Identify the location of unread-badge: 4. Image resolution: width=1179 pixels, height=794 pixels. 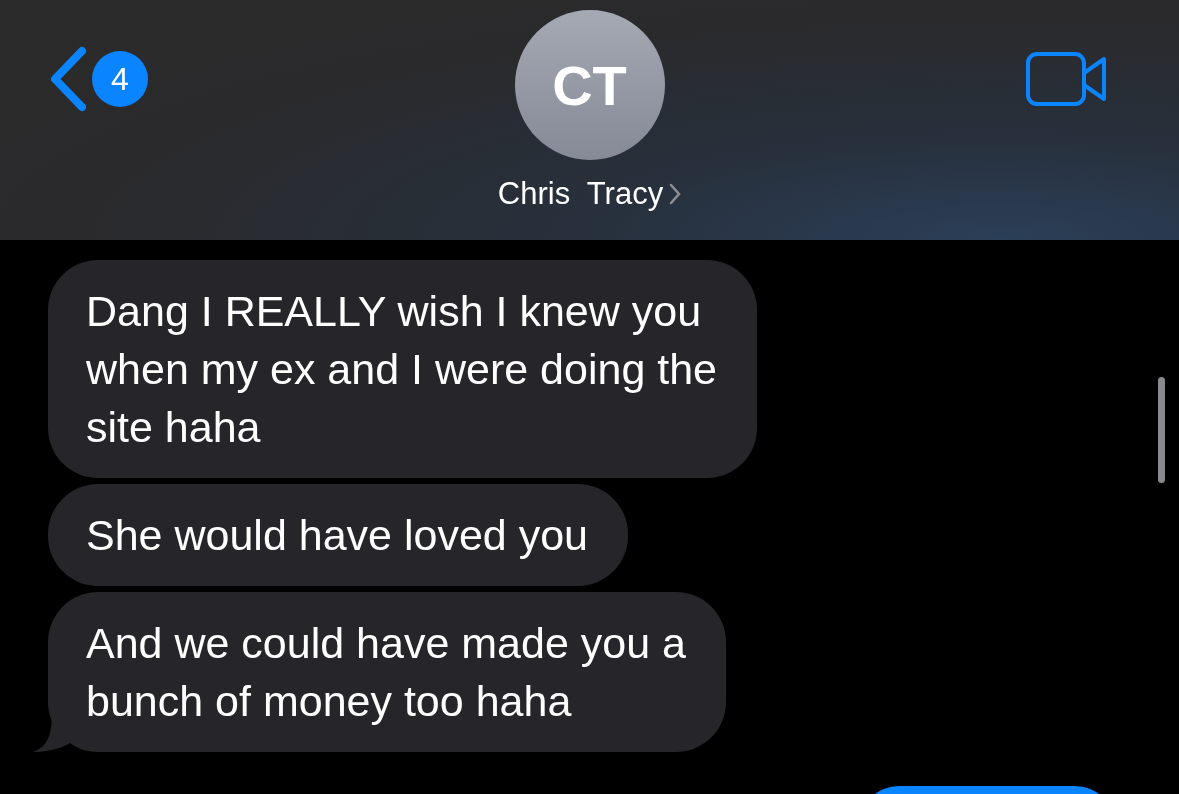
(120, 79).